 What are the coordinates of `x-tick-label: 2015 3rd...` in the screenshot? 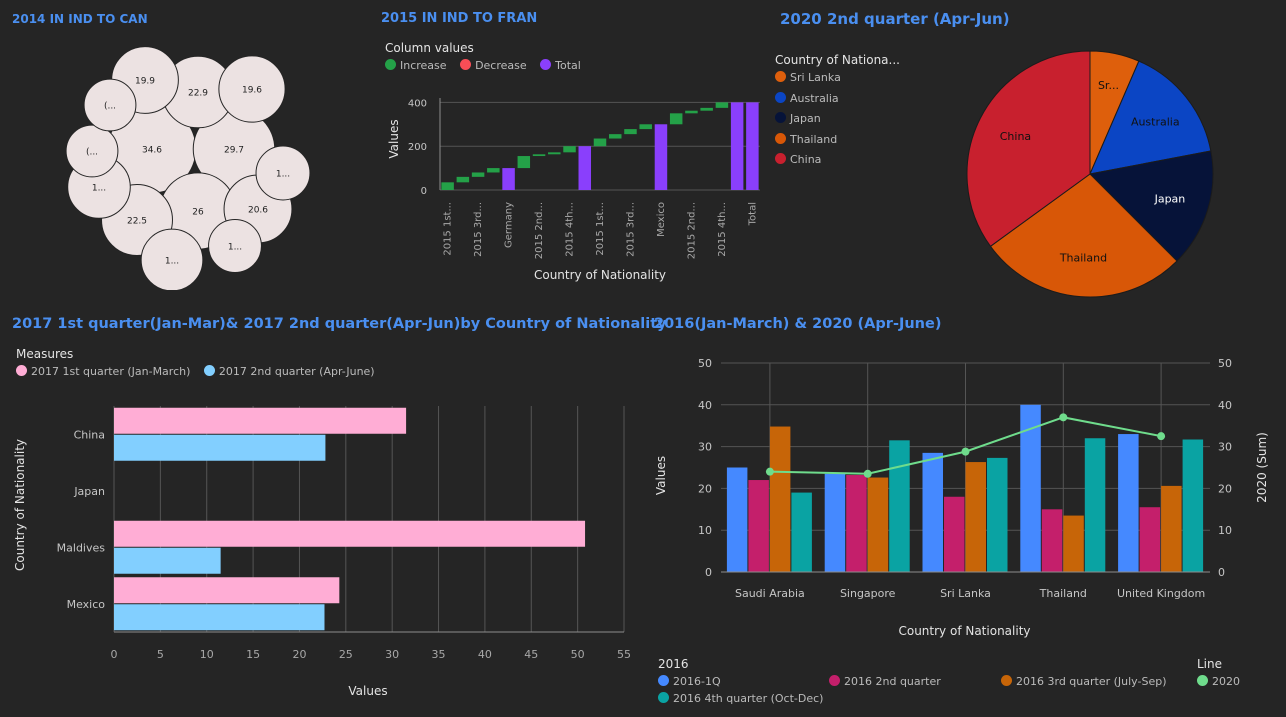 It's located at (630, 229).